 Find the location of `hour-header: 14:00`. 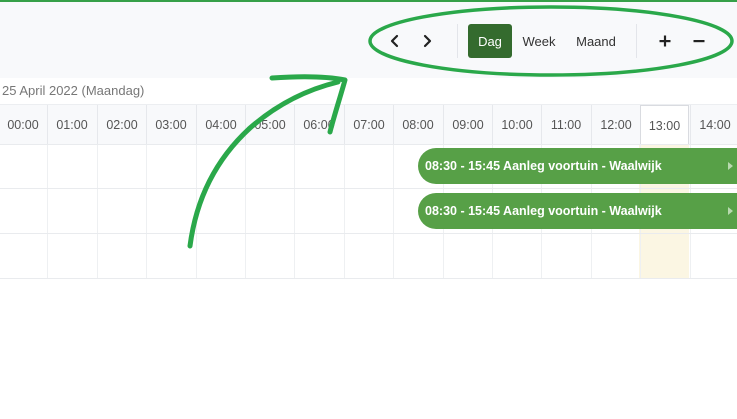

hour-header: 14:00 is located at coordinates (713, 125).